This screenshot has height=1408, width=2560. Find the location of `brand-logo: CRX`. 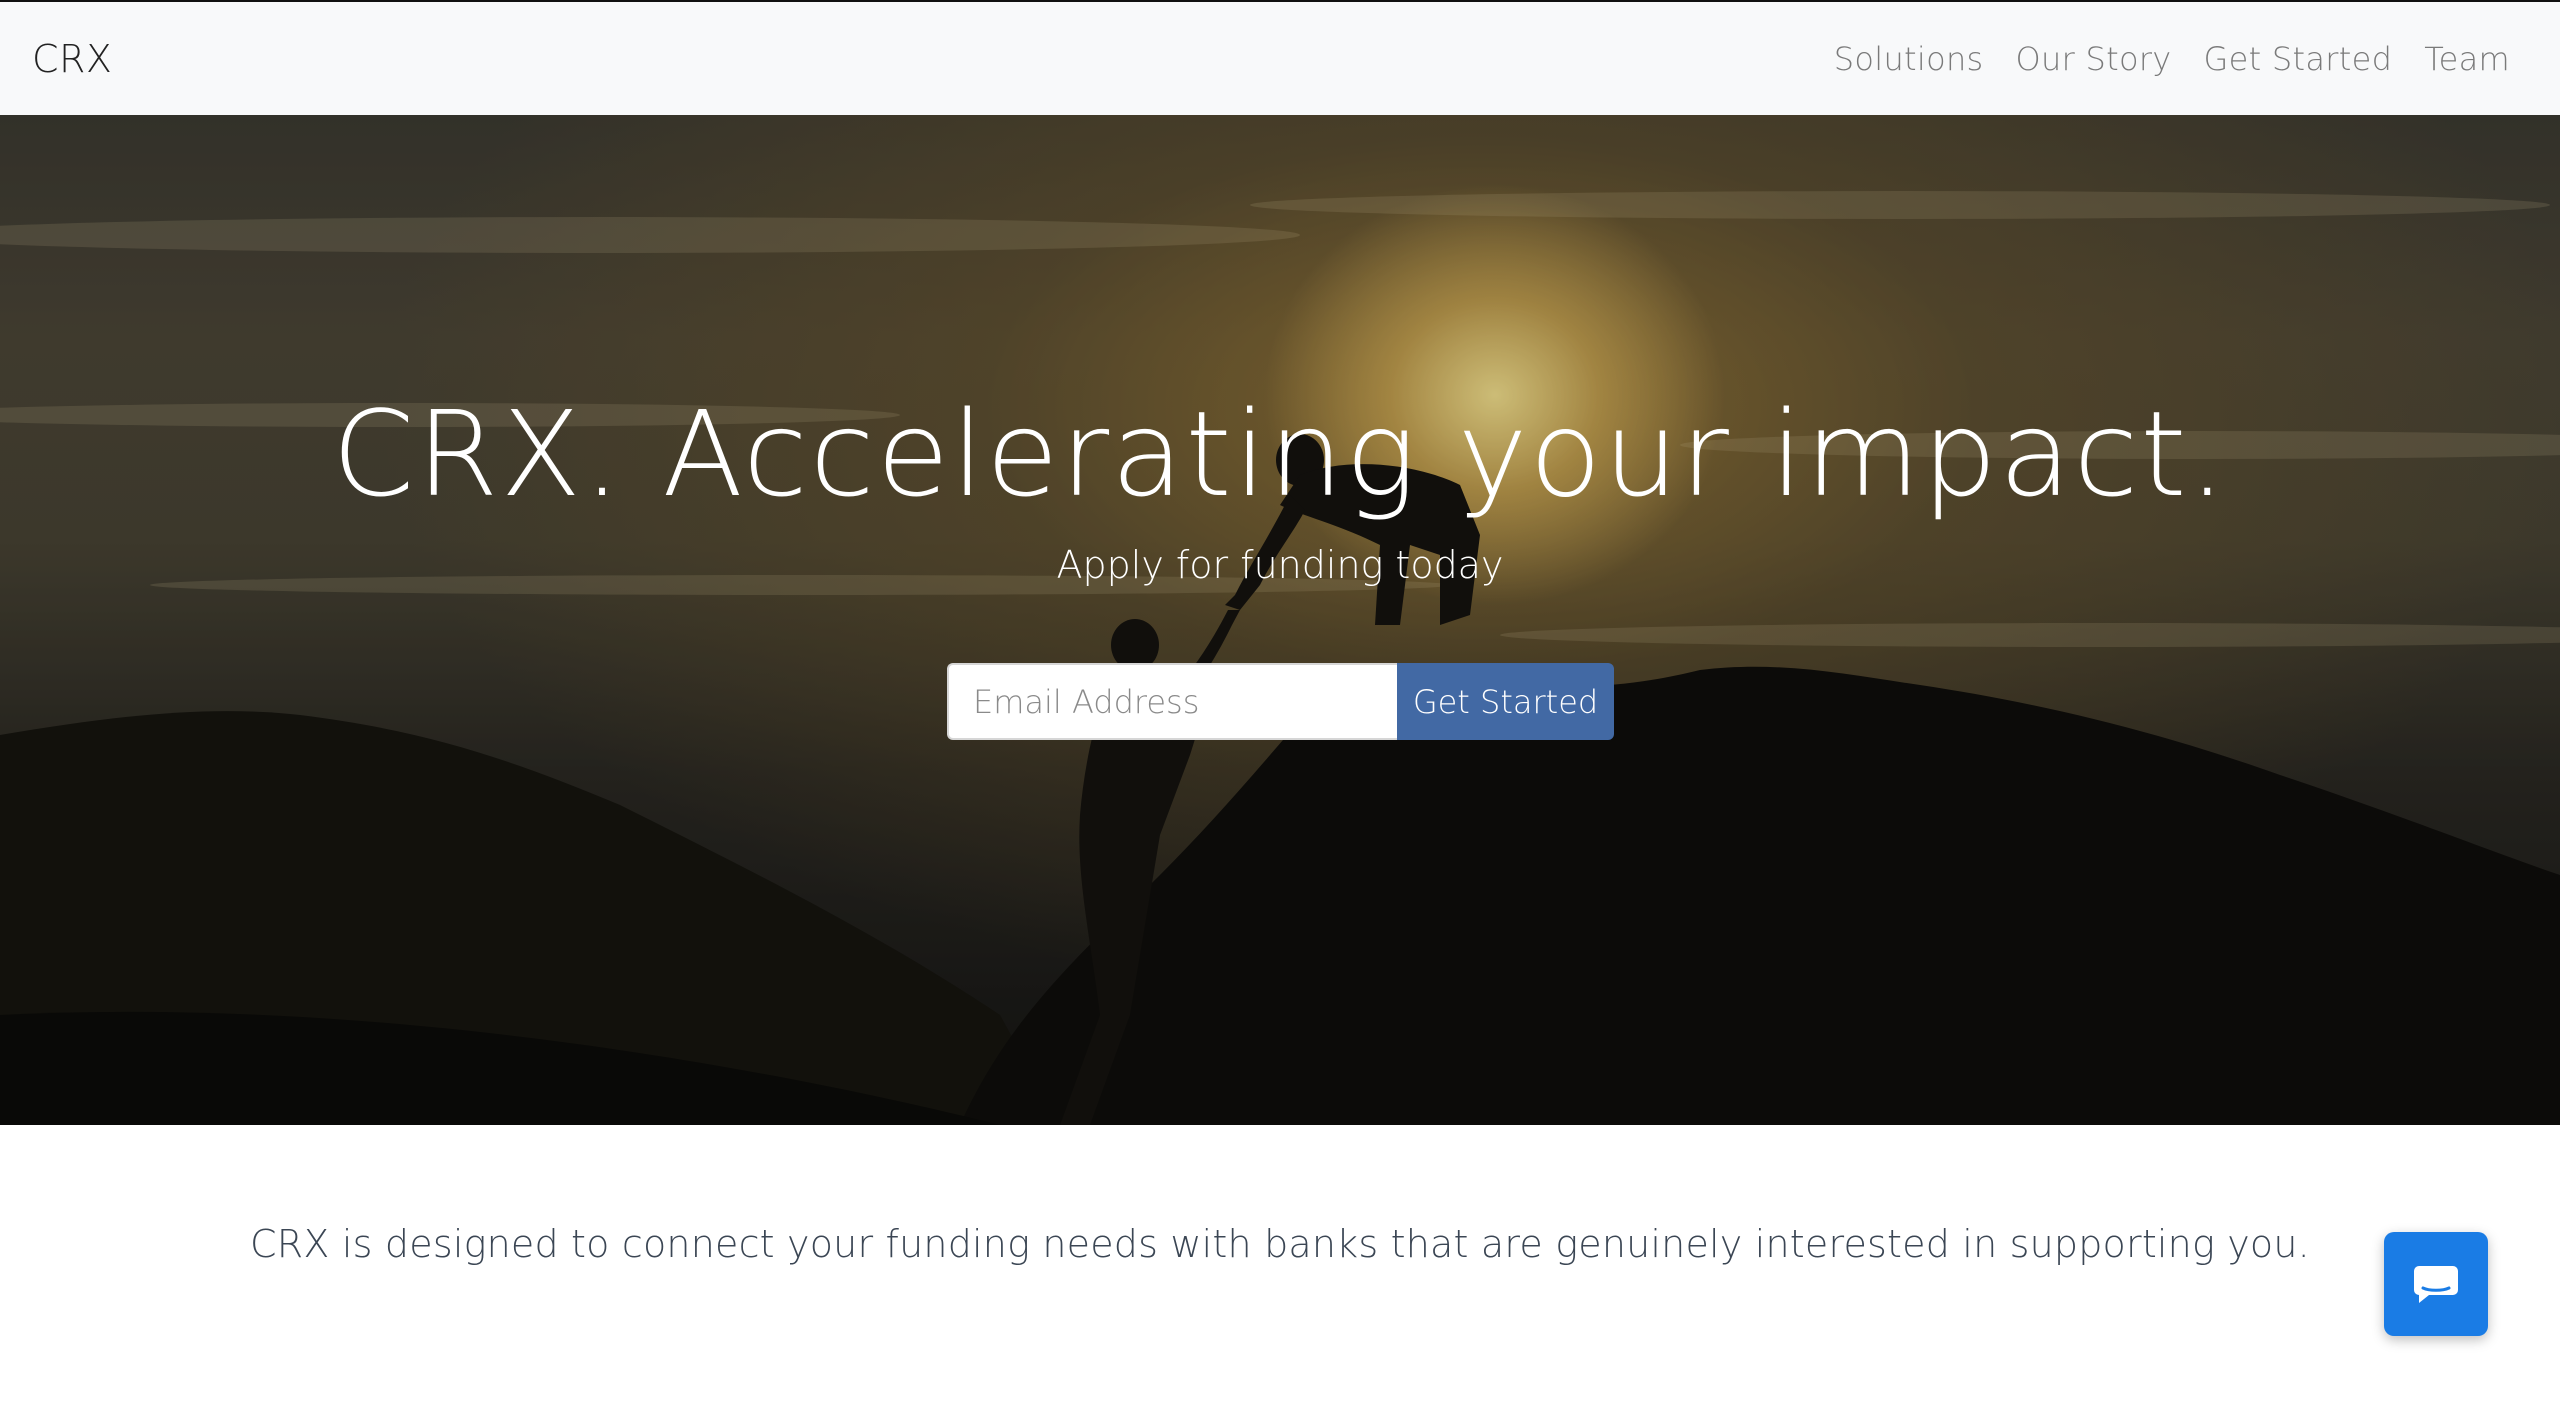

brand-logo: CRX is located at coordinates (72, 59).